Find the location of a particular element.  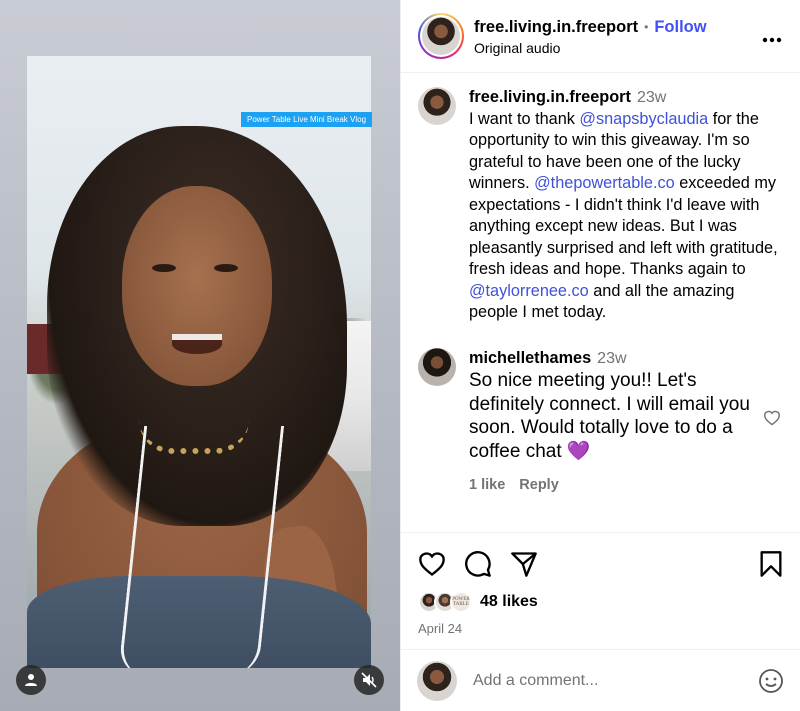

mute-toggle-button is located at coordinates (369, 680).